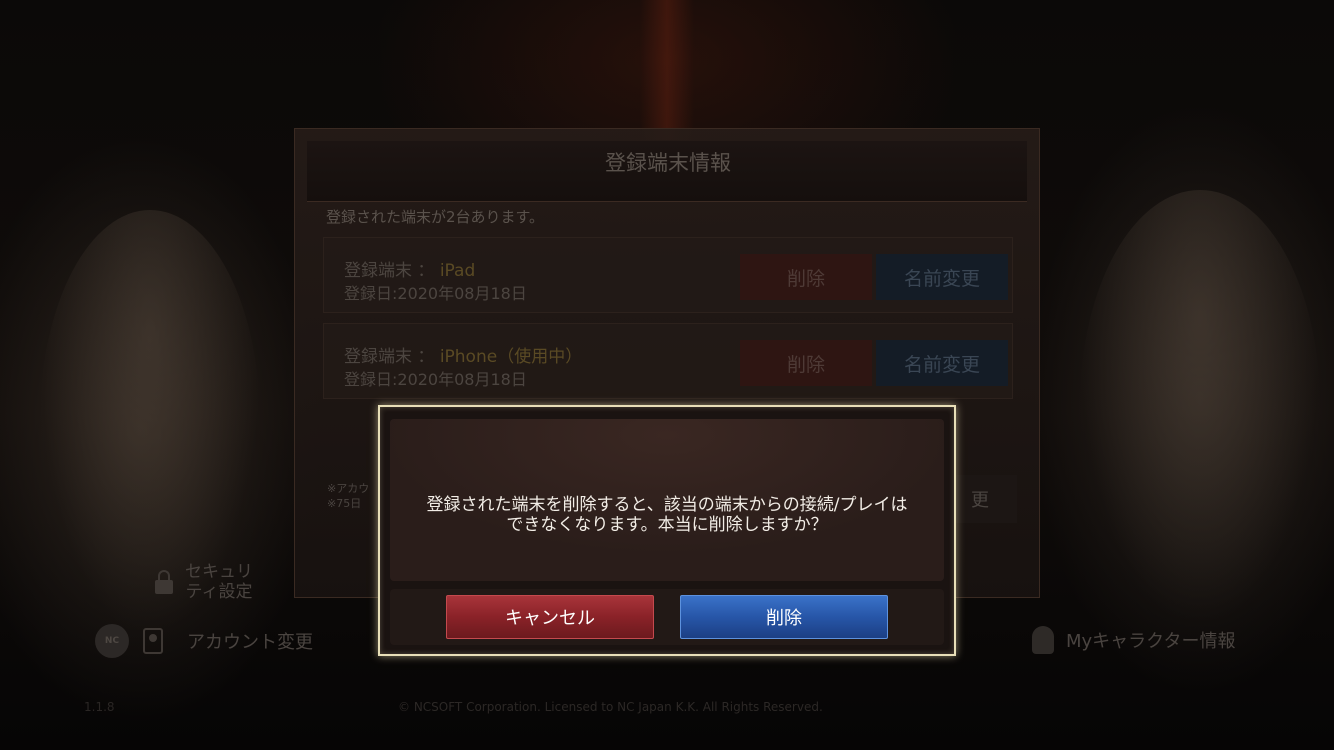  What do you see at coordinates (1043, 640) in the screenshot?
I see `character-icon` at bounding box center [1043, 640].